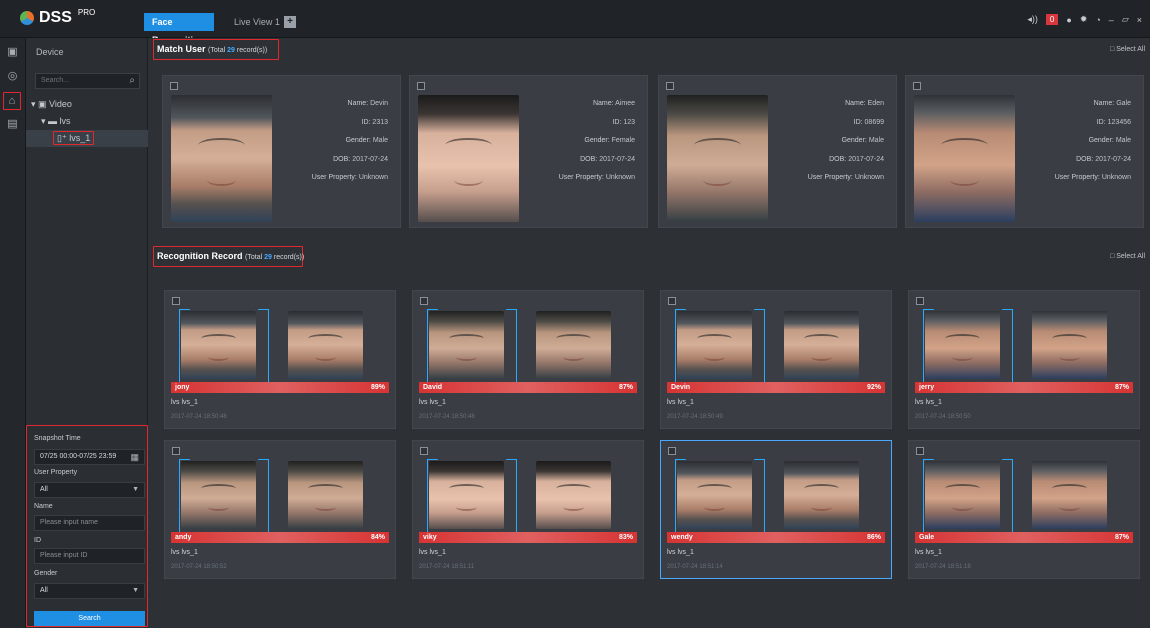  What do you see at coordinates (12, 124) in the screenshot?
I see `record-settings-icon: ▤` at bounding box center [12, 124].